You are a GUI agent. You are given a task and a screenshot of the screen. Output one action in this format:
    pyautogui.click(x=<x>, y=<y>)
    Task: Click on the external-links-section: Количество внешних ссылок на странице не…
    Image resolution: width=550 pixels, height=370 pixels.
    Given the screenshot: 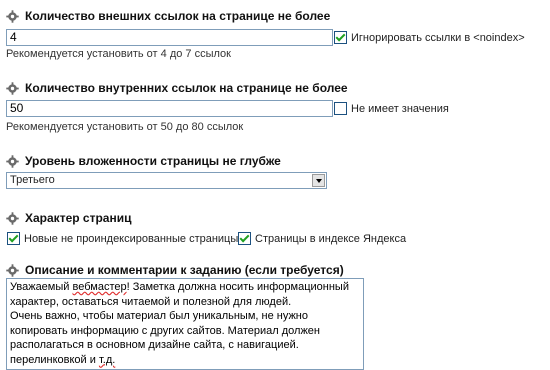 What is the action you would take?
    pyautogui.click(x=276, y=16)
    